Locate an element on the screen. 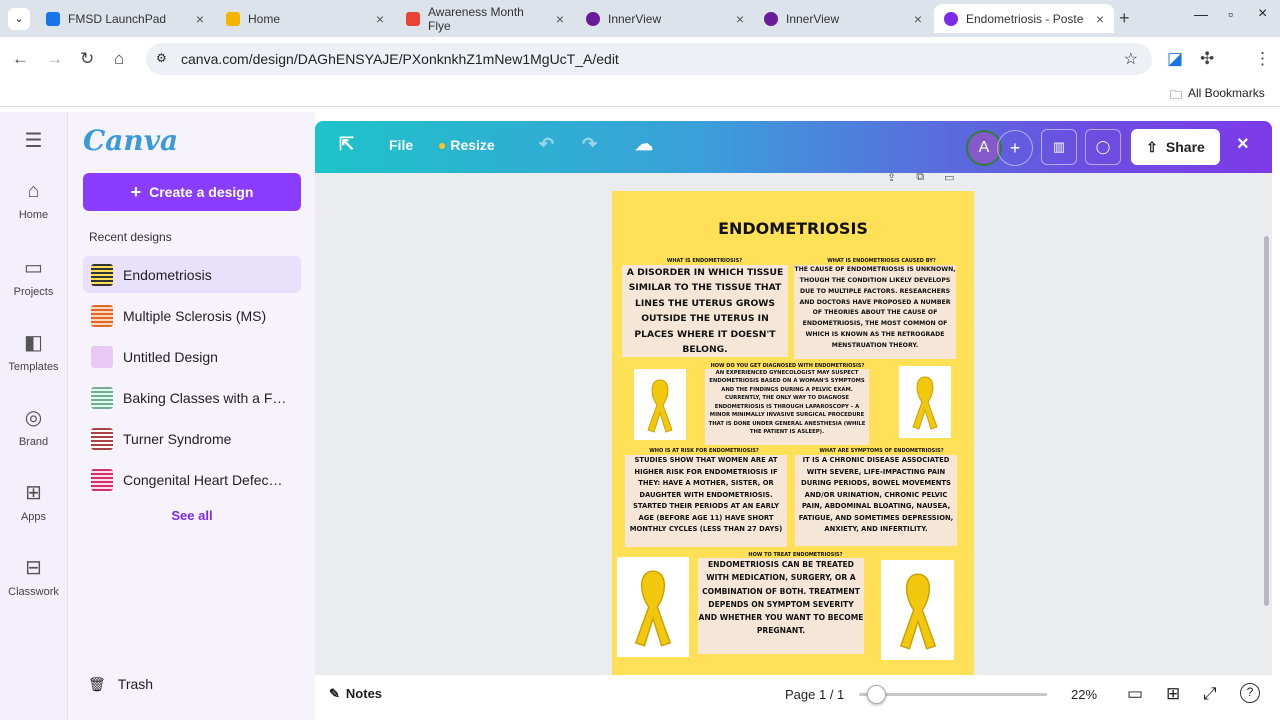  page-view-icon: ▭ is located at coordinates (1135, 694).